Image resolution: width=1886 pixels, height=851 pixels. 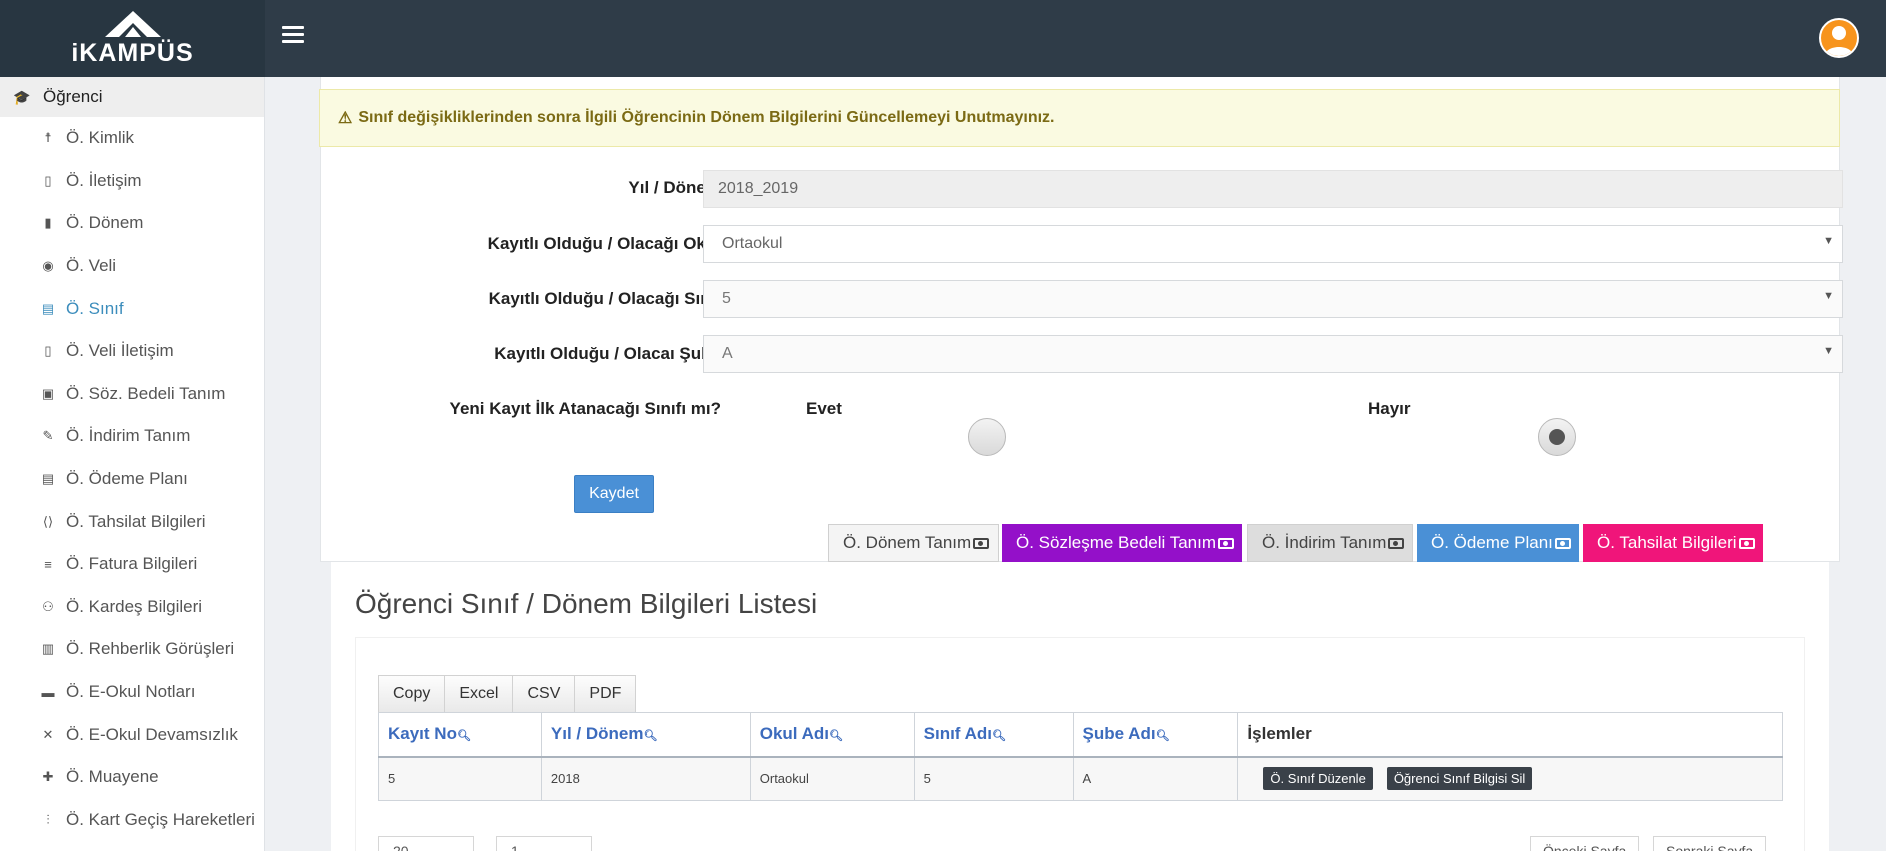 I want to click on class-label: Kayıtlı Olduğu / Olacağı Sınıf, so click(x=604, y=298).